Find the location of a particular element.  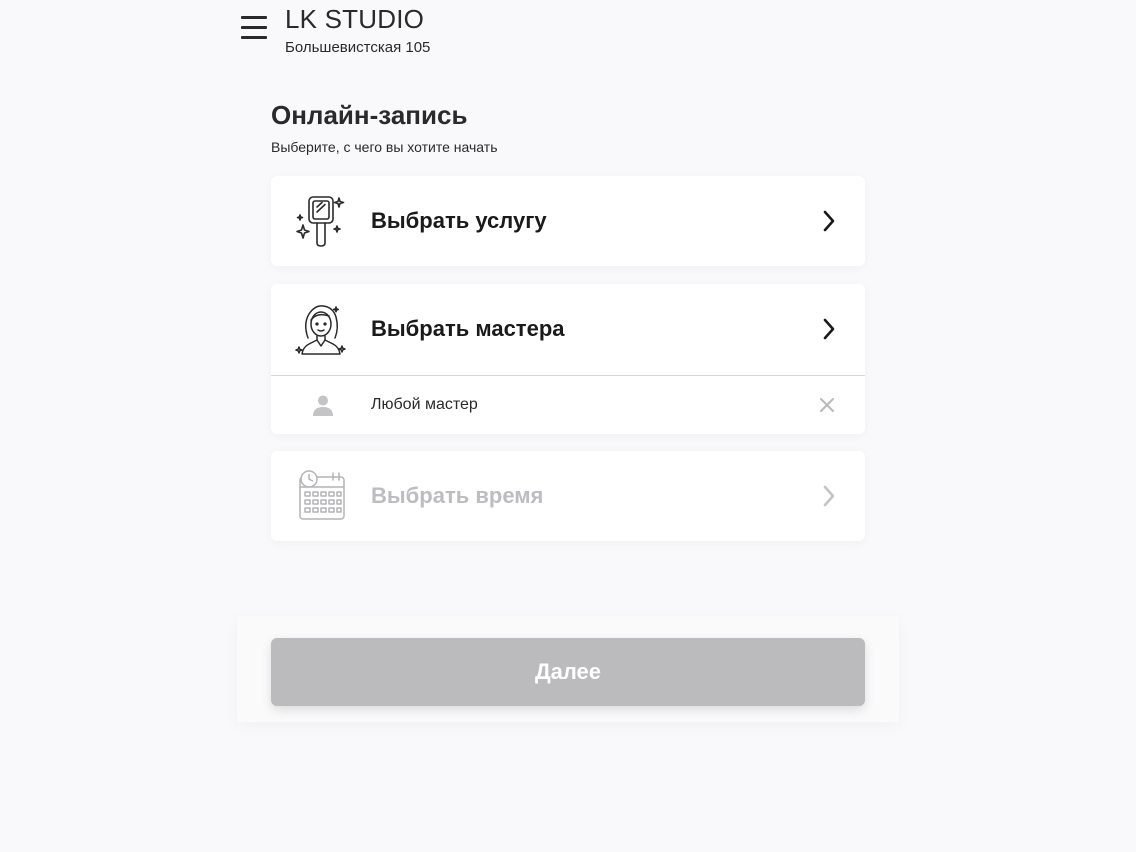

selected-master-row: Любой мастер is located at coordinates (568, 405).